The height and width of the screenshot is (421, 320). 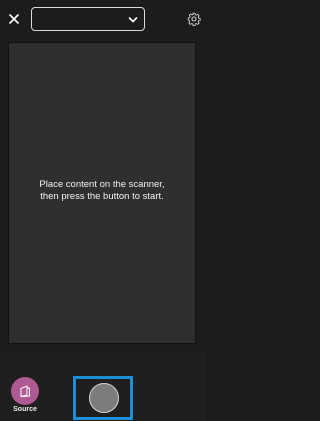 I want to click on settings-button, so click(x=194, y=19).